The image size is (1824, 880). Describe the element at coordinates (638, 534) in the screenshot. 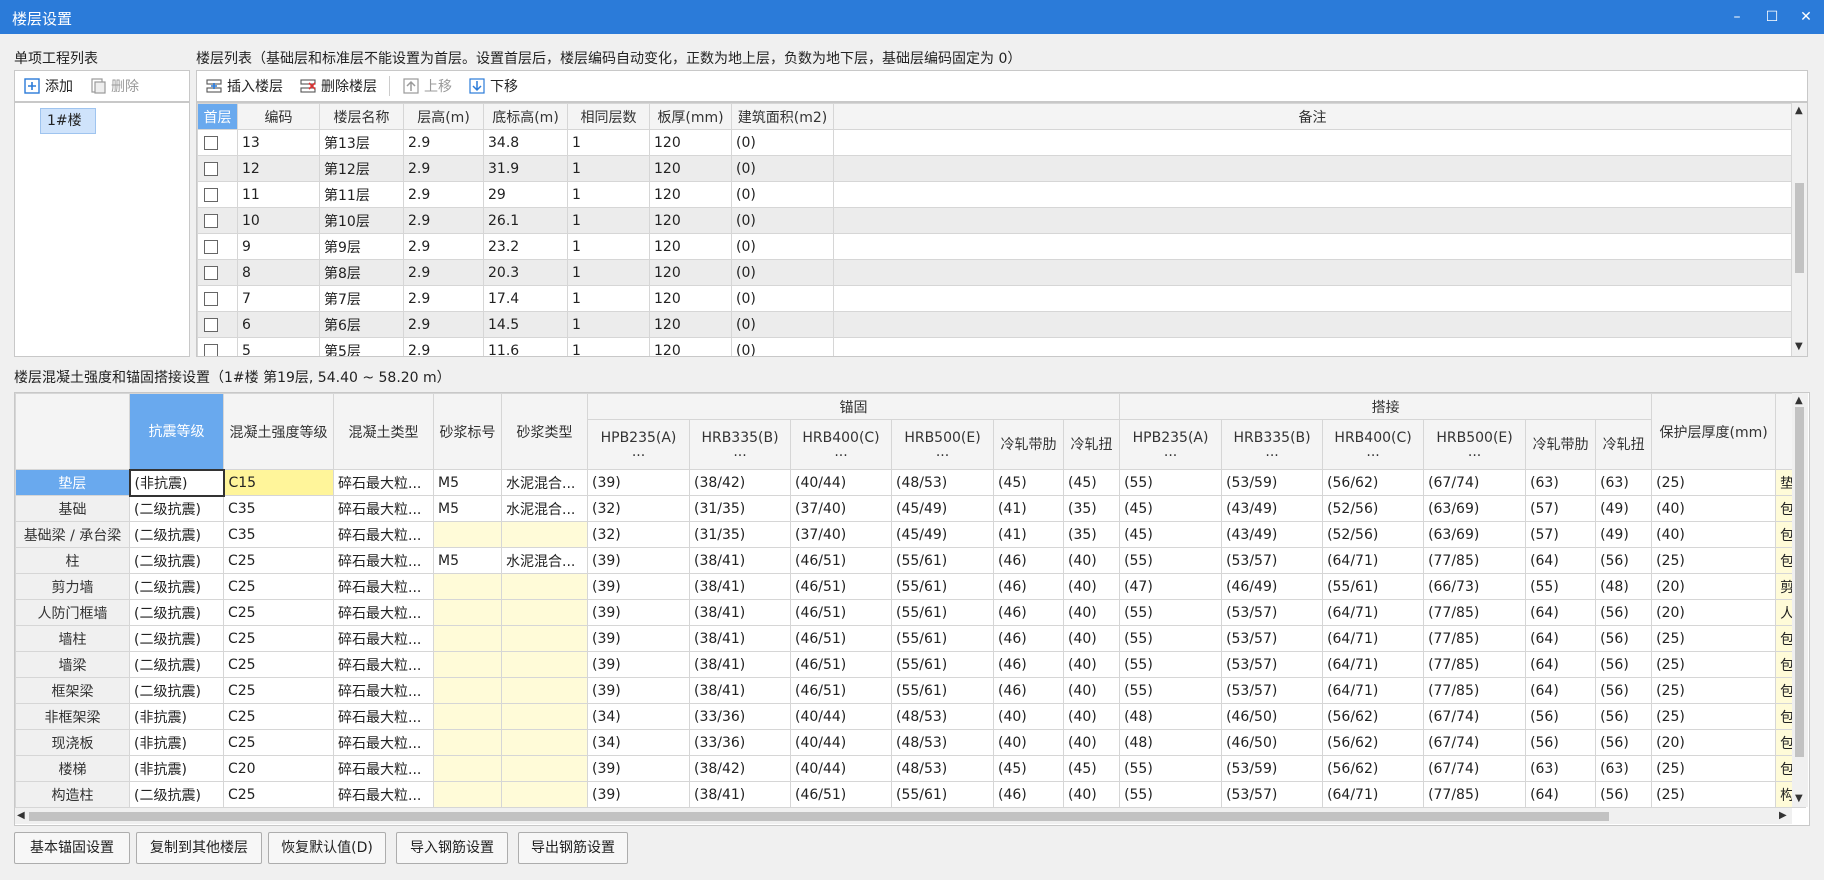

I see `anchor-cell: (32)` at that location.